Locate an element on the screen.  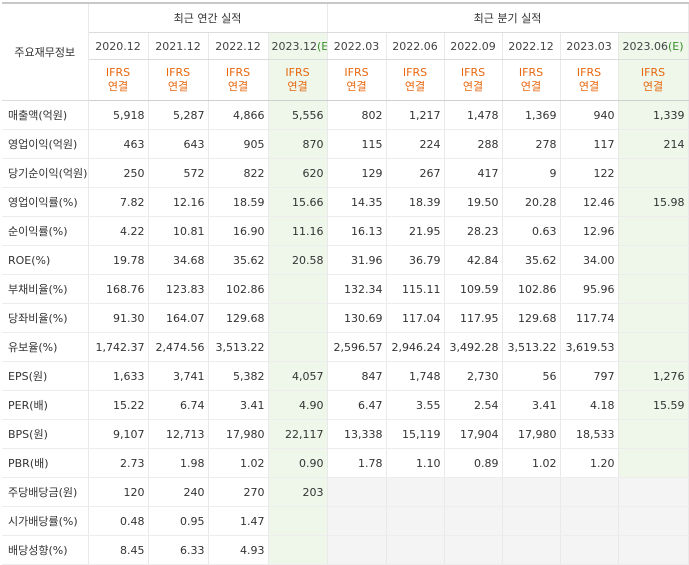
table-cell: 0.48 is located at coordinates (118, 521).